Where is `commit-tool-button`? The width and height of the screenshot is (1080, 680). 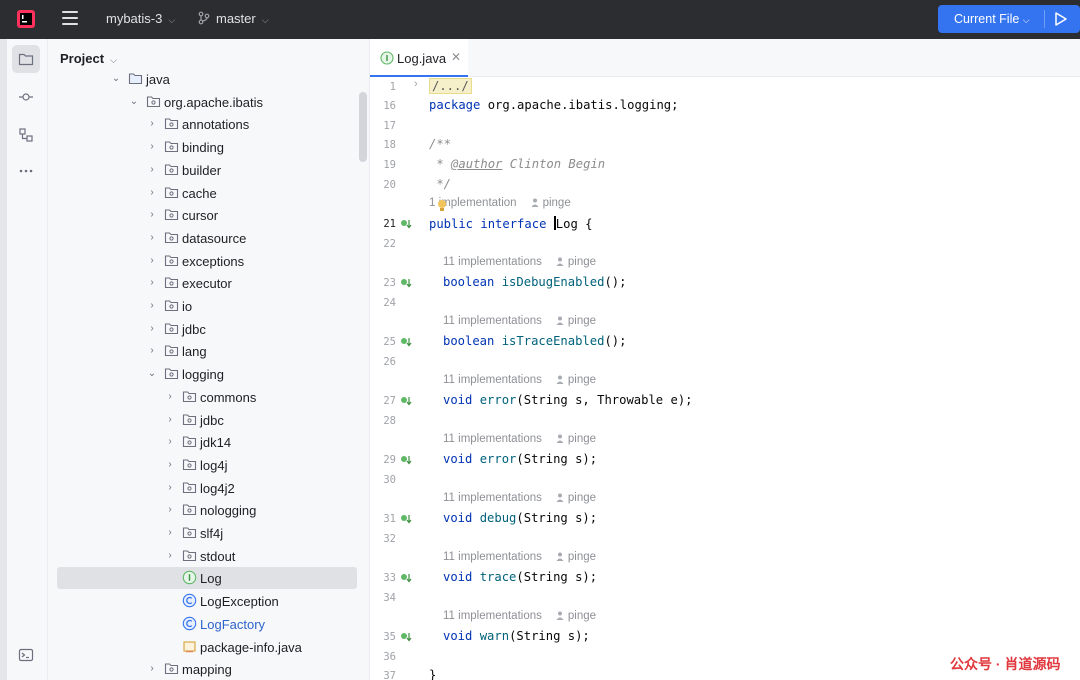 commit-tool-button is located at coordinates (26, 97).